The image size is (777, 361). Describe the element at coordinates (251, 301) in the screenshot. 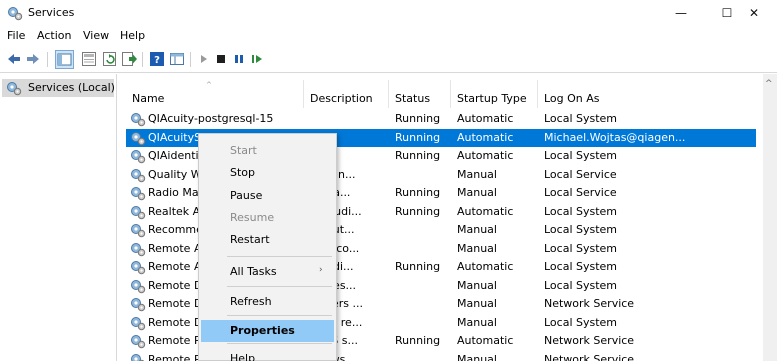

I see `context-menu-item-label: Refresh` at that location.